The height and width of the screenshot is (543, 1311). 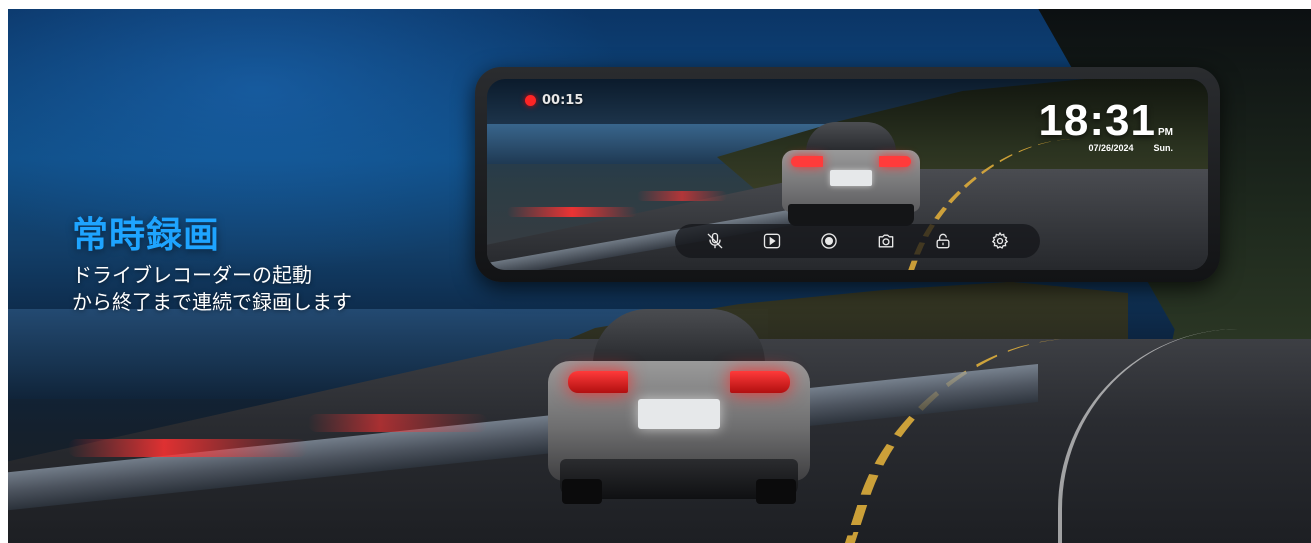 I want to click on headline-title: 常時録画, so click(x=146, y=235).